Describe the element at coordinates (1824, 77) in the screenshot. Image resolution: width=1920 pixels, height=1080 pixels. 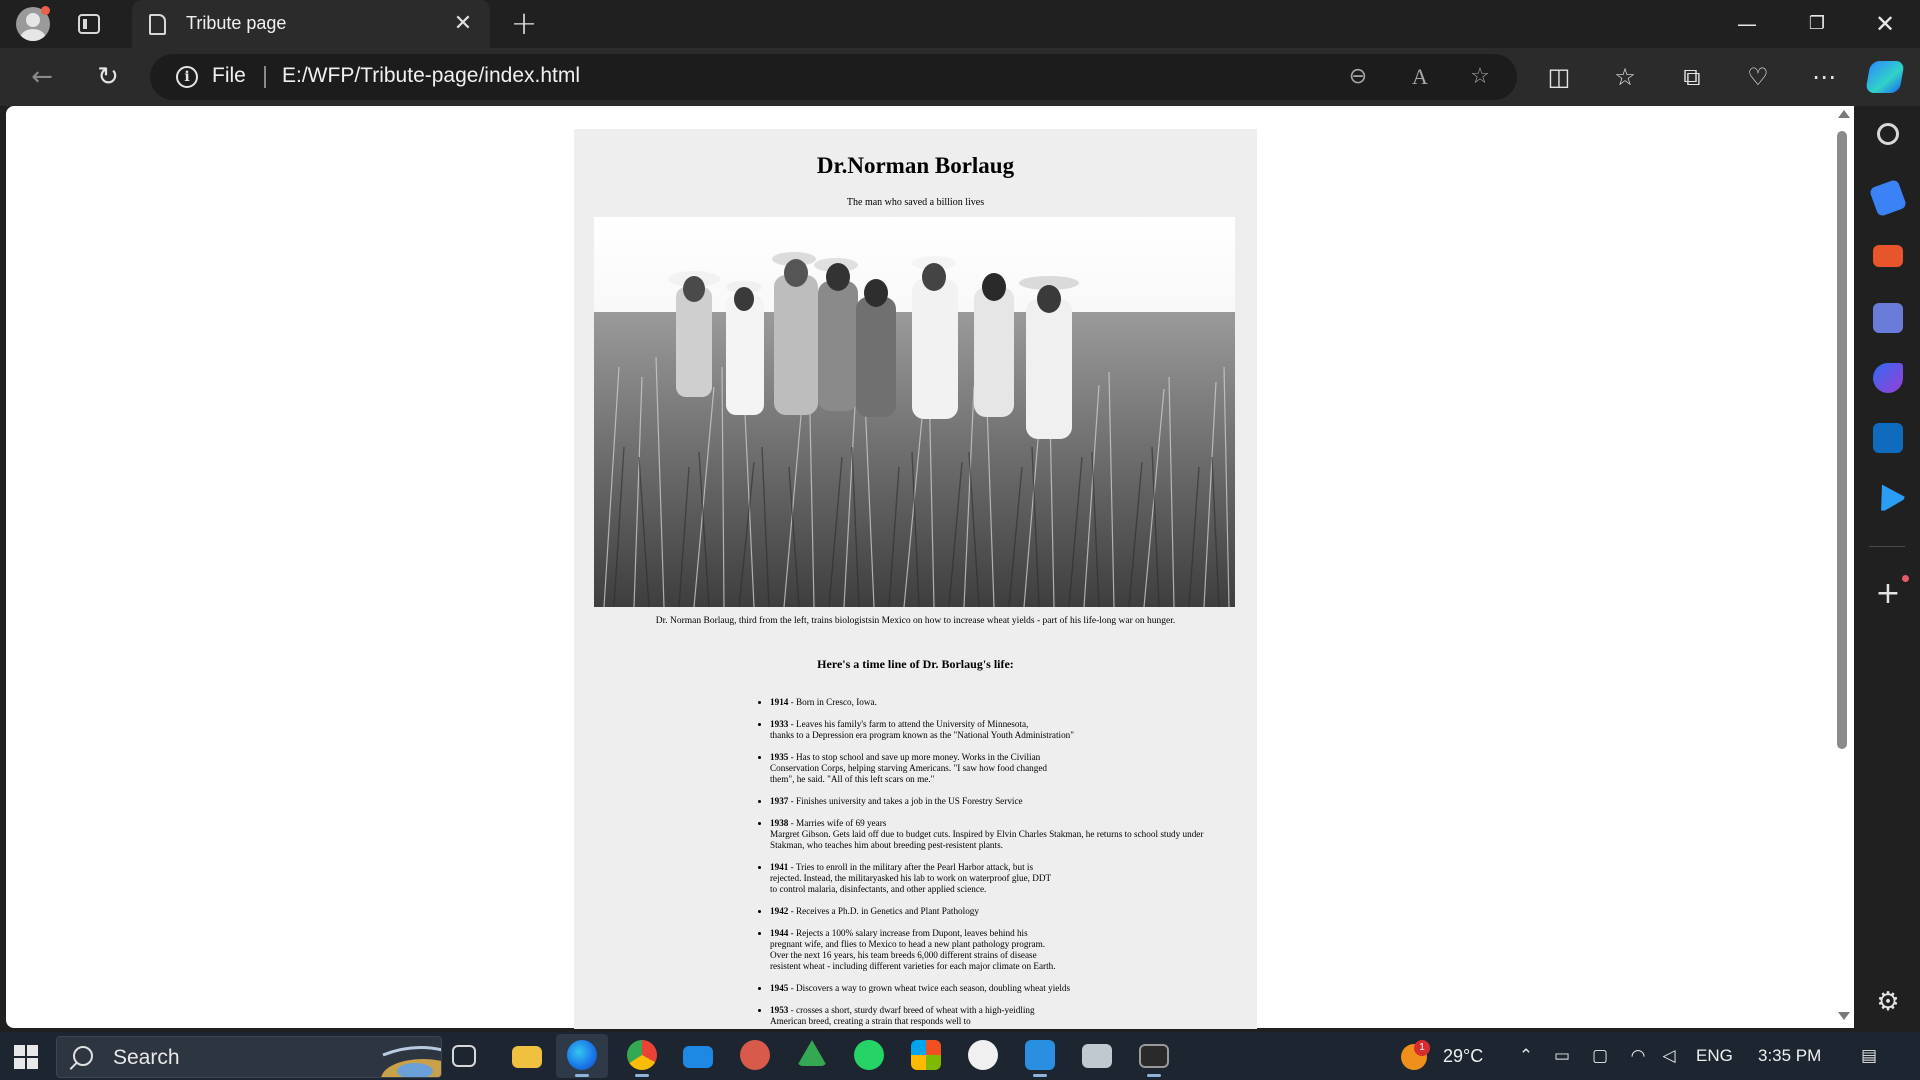
I see `more-icon: ⋯` at that location.